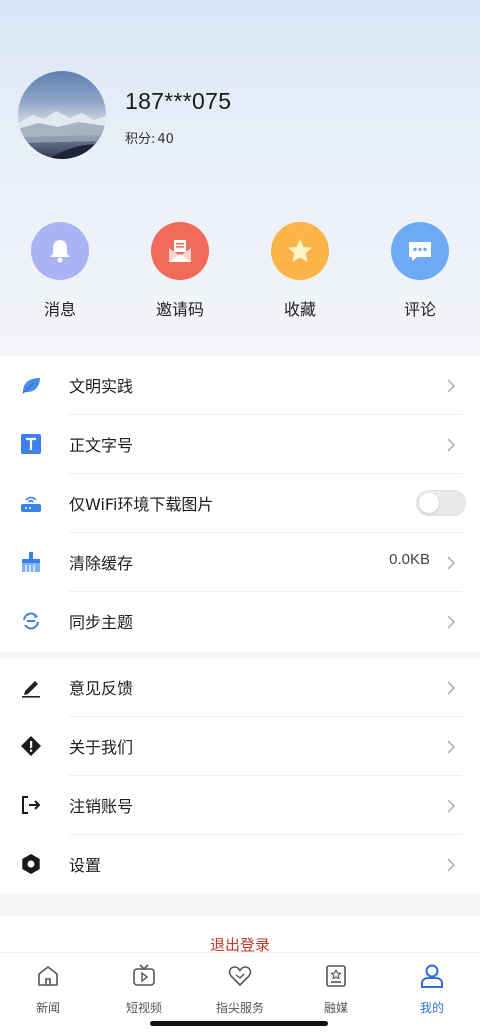  Describe the element at coordinates (178, 101) in the screenshot. I see `username: 187***075` at that location.